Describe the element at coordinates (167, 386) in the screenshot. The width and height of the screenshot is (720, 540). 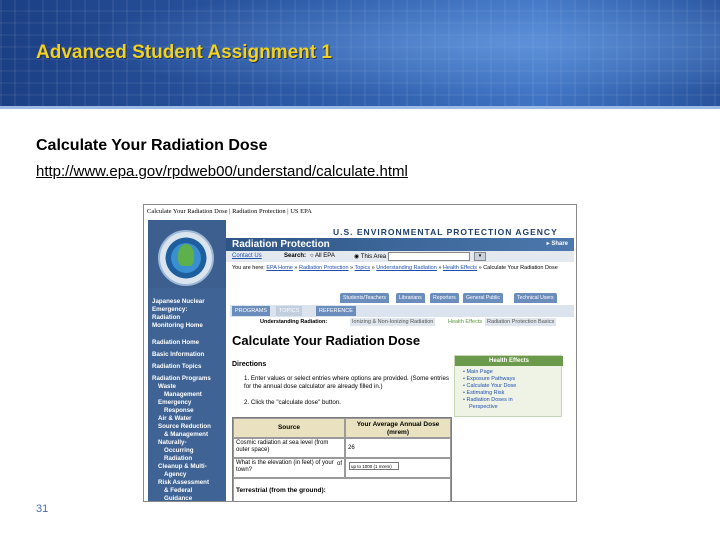
I see `nav-waste: Waste` at that location.